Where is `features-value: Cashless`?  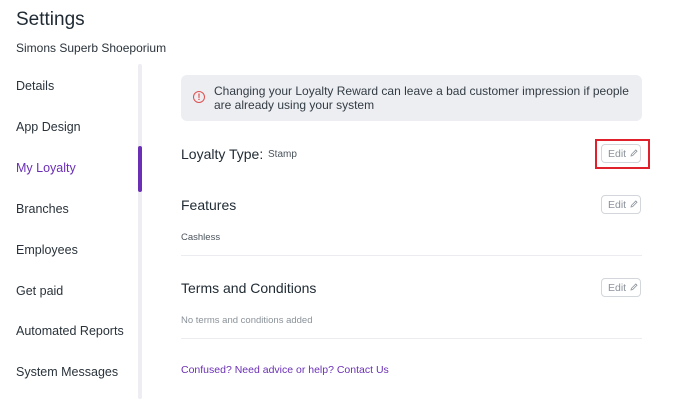 features-value: Cashless is located at coordinates (201, 237).